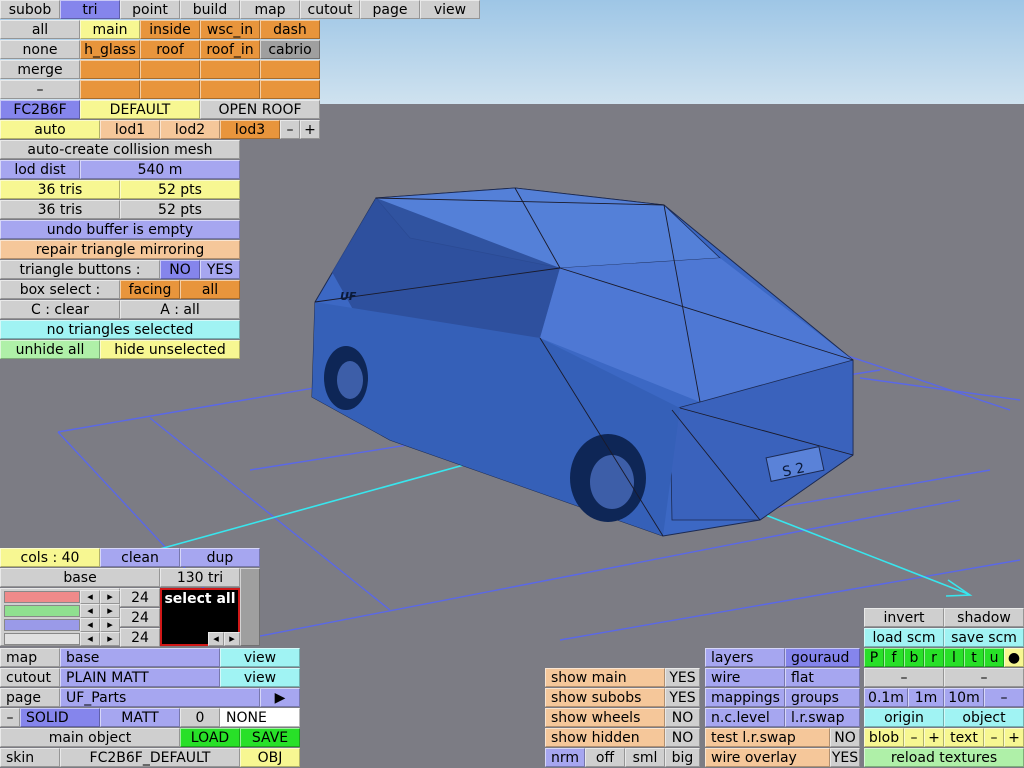  What do you see at coordinates (280, 697) in the screenshot?
I see `page-play-icon: ▶` at bounding box center [280, 697].